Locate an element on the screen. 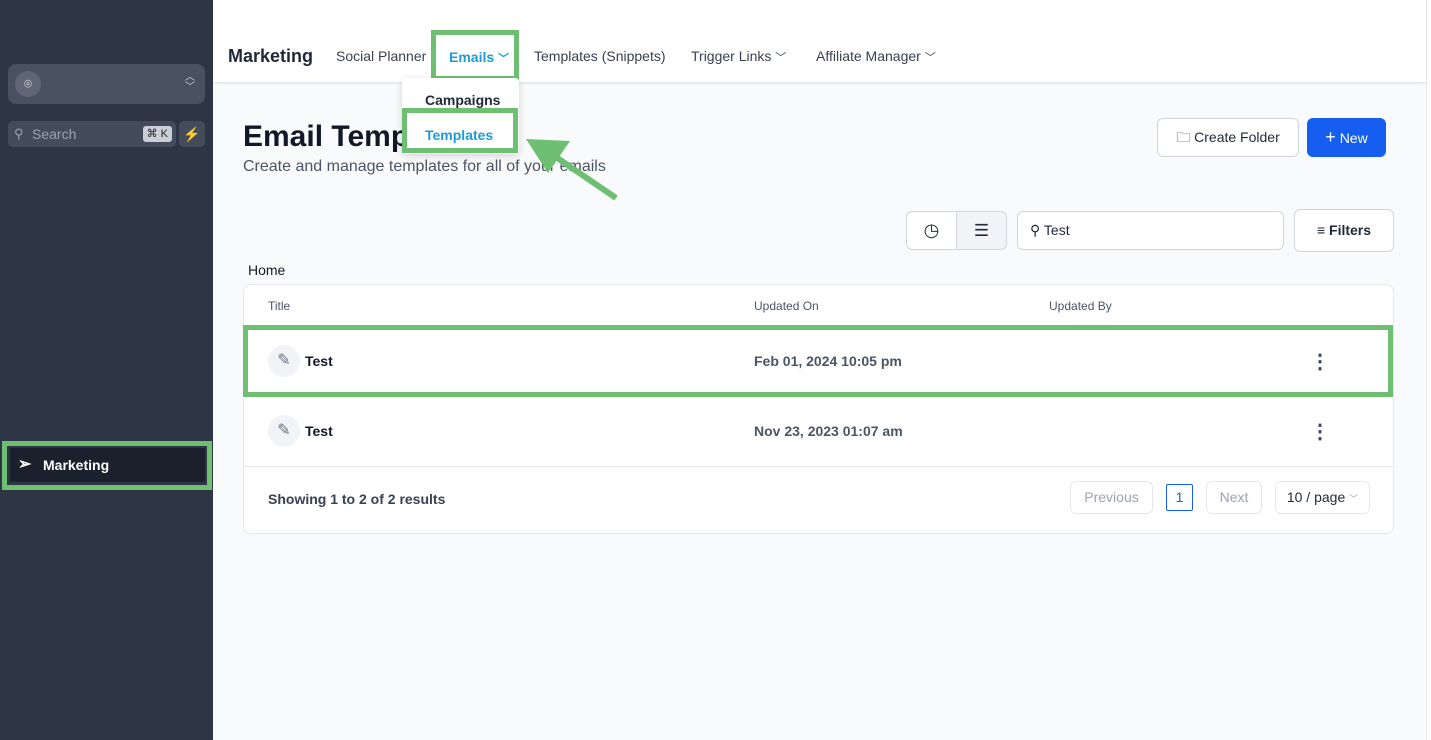 The image size is (1431, 740). create-folder-button: 🗀 Create Folder is located at coordinates (1228, 137).